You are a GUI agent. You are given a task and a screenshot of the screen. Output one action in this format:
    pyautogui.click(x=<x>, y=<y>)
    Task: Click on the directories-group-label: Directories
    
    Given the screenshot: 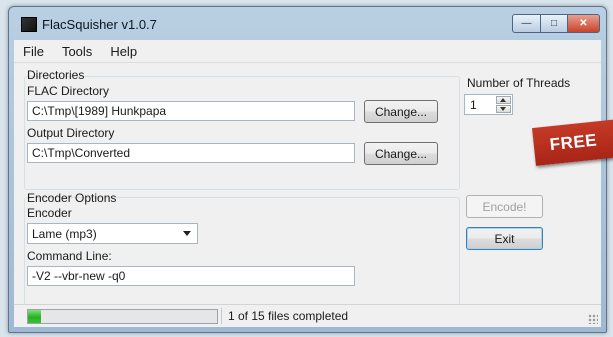 What is the action you would take?
    pyautogui.click(x=56, y=75)
    